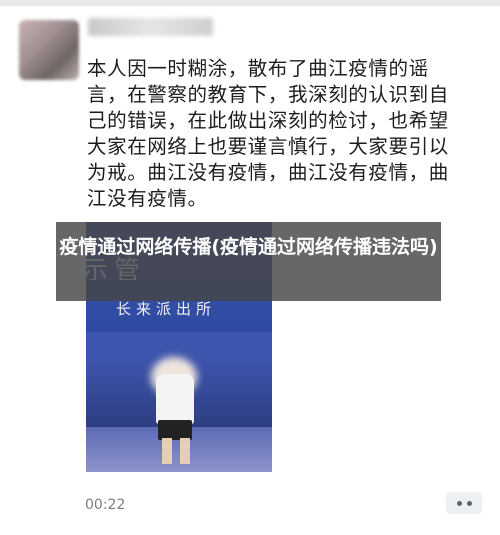 The height and width of the screenshot is (535, 500). What do you see at coordinates (248, 247) in the screenshot?
I see `overlay-title: 疫情通过网络传播(疫情通过网络传播违法吗)` at bounding box center [248, 247].